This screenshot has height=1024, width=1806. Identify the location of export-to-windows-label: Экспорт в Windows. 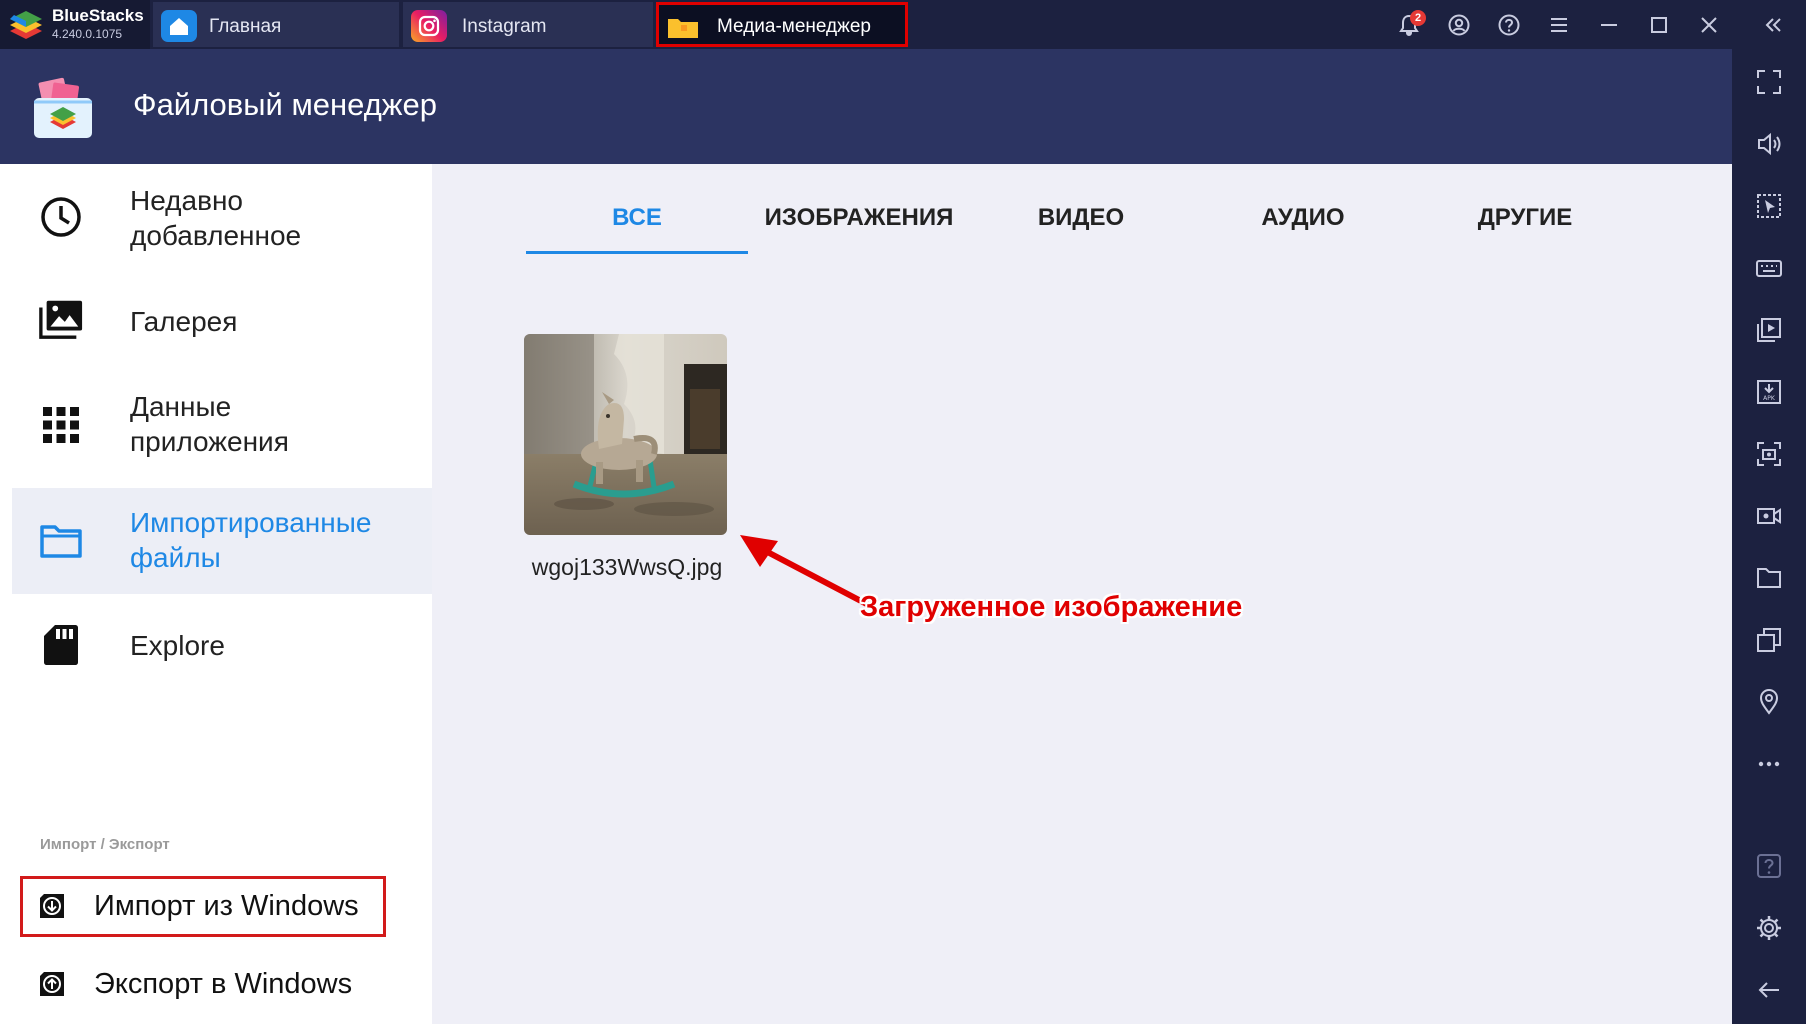
(223, 984).